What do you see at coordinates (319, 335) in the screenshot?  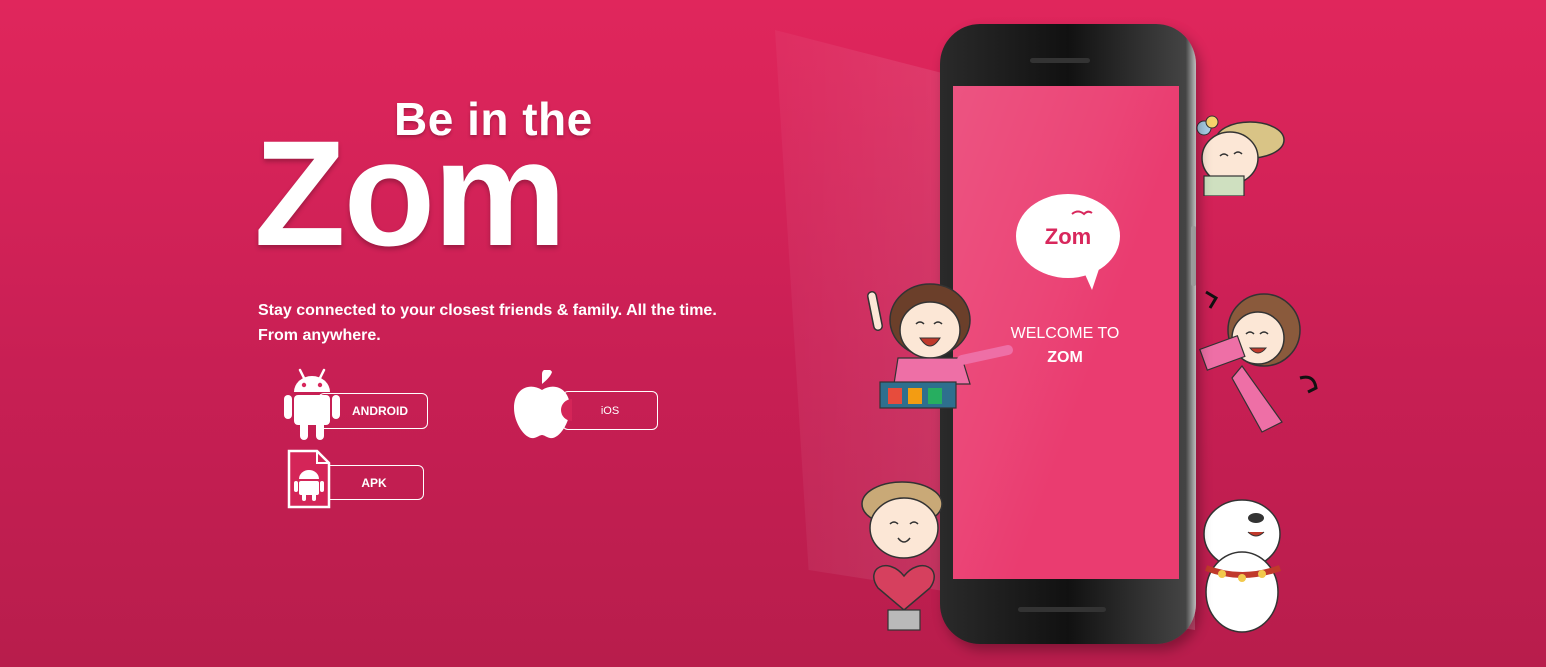 I see `subtitle-line-2: From anywhere.` at bounding box center [319, 335].